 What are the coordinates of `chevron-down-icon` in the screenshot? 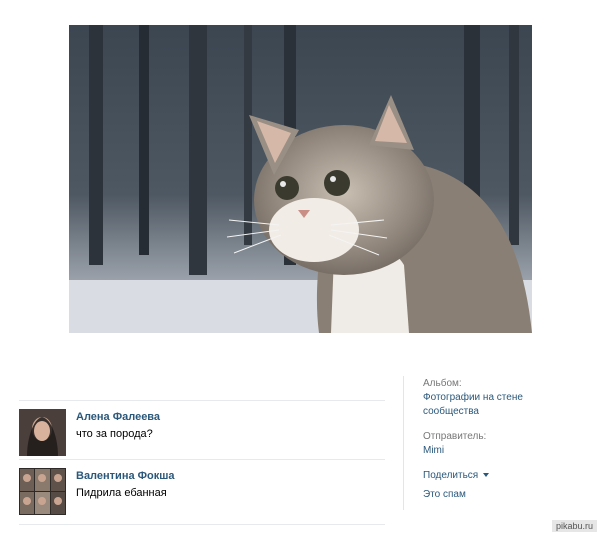 It's located at (486, 475).